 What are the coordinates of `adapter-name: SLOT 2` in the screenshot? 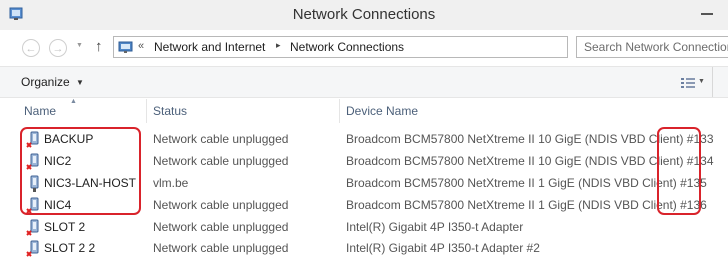 It's located at (65, 227).